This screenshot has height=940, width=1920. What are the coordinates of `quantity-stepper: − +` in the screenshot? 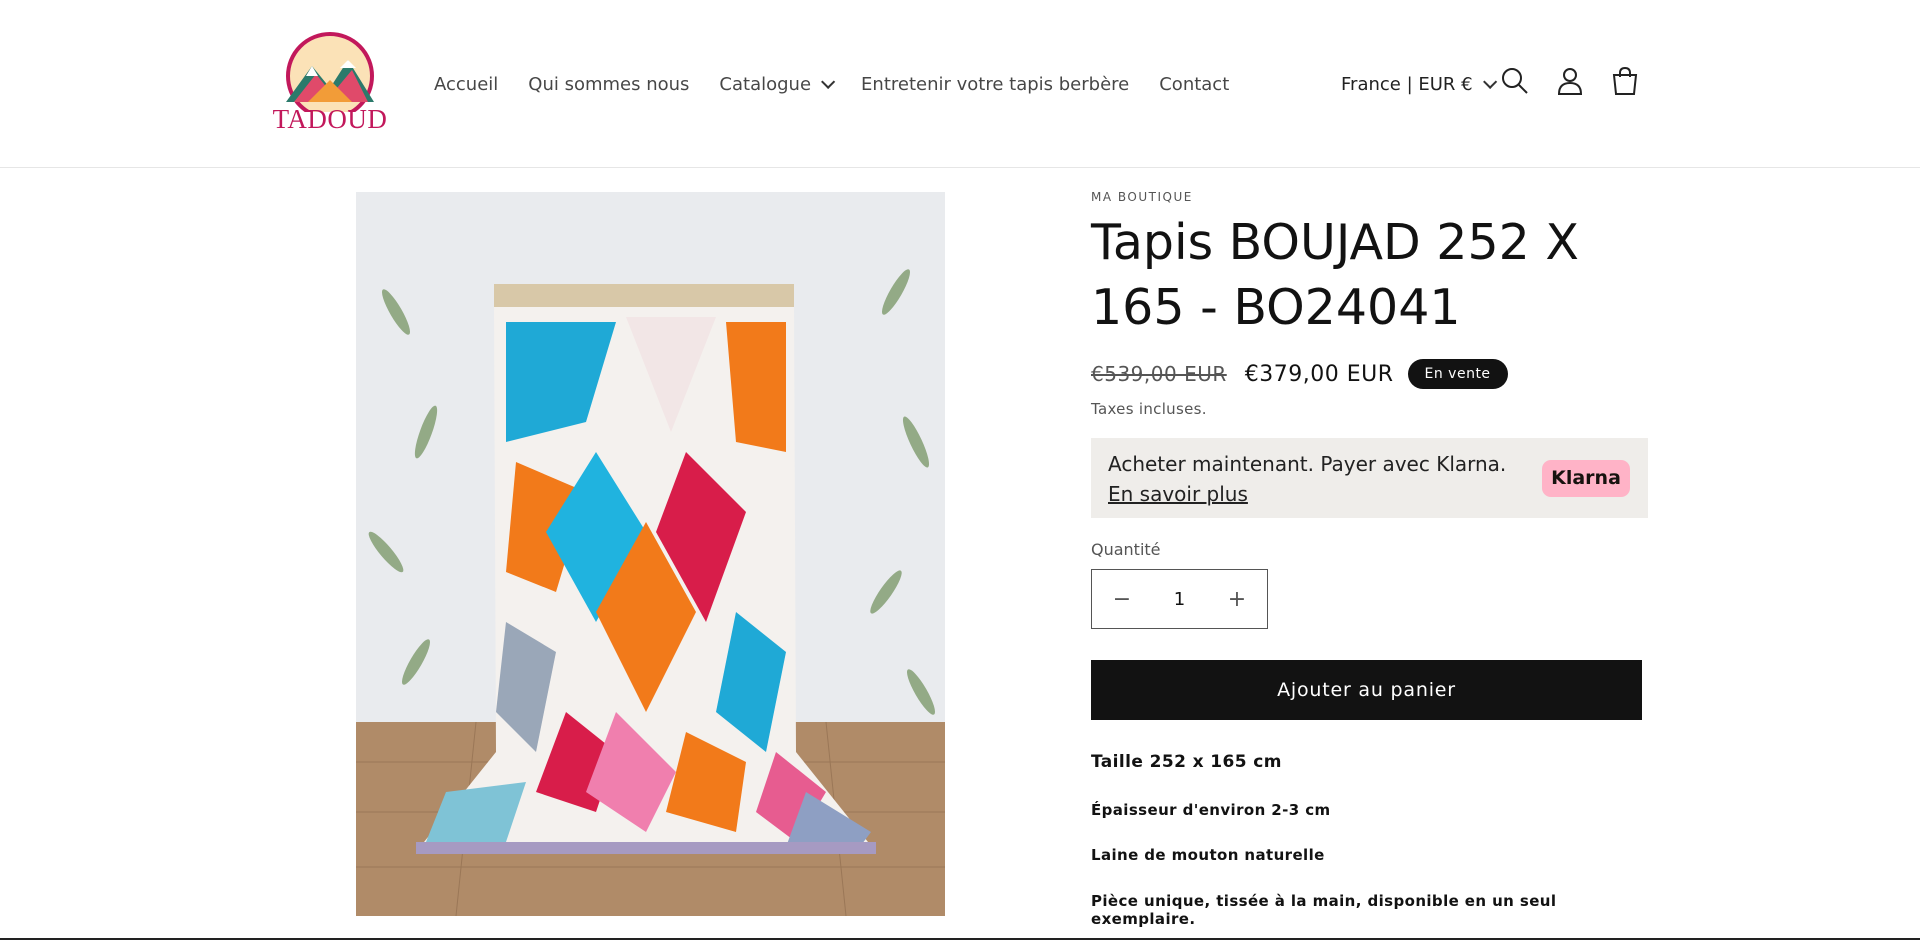 It's located at (1179, 599).